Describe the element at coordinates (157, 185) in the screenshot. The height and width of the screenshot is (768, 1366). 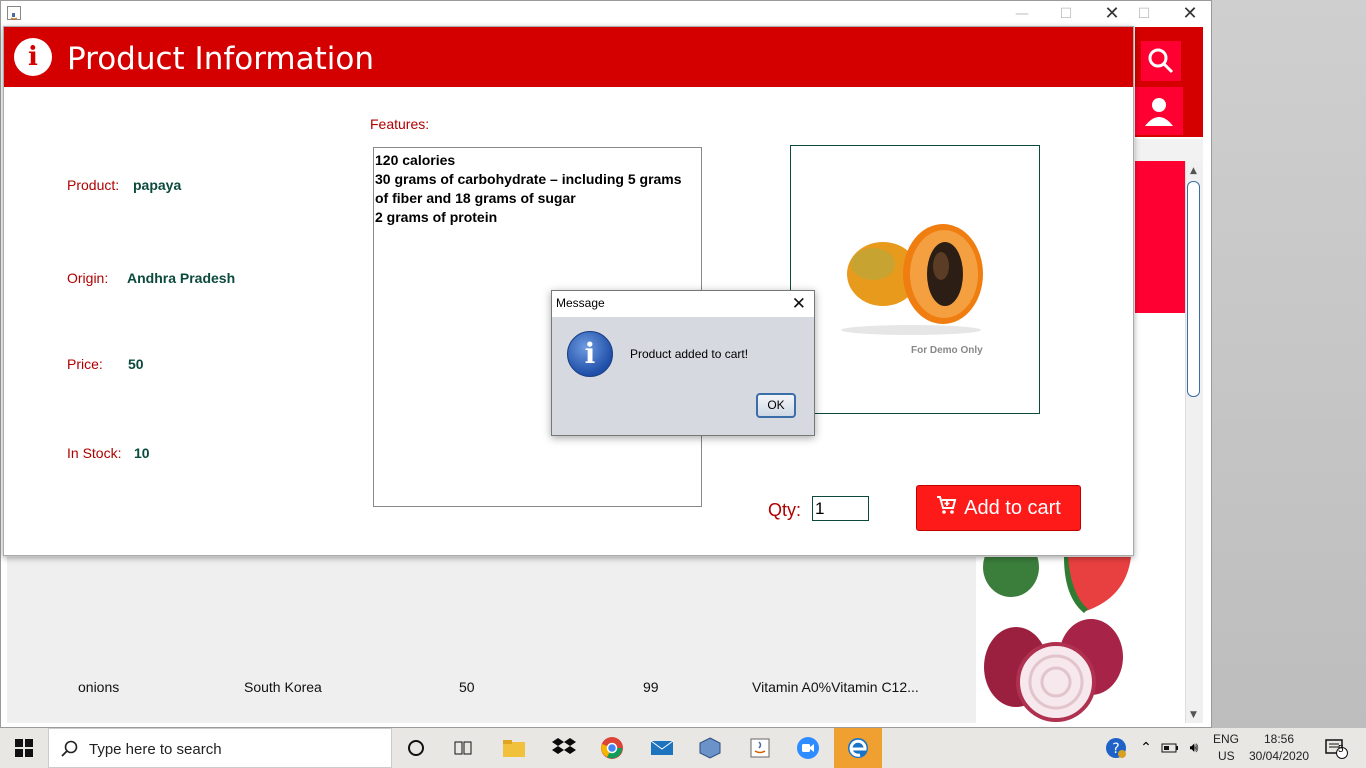
I see `product-value: papaya` at that location.